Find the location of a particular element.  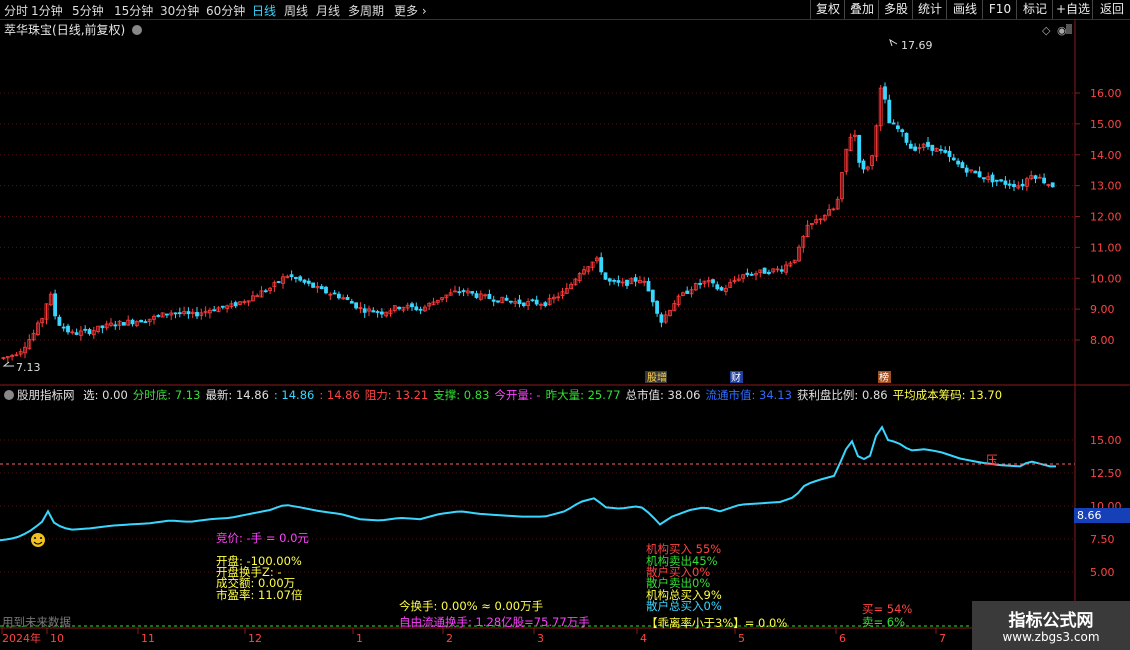

indicator-item-2: 最新: 14.86 is located at coordinates (237, 395).